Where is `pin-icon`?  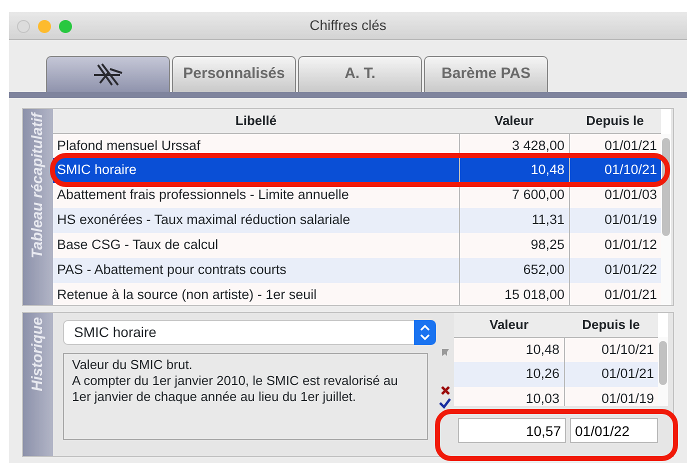 pin-icon is located at coordinates (445, 352).